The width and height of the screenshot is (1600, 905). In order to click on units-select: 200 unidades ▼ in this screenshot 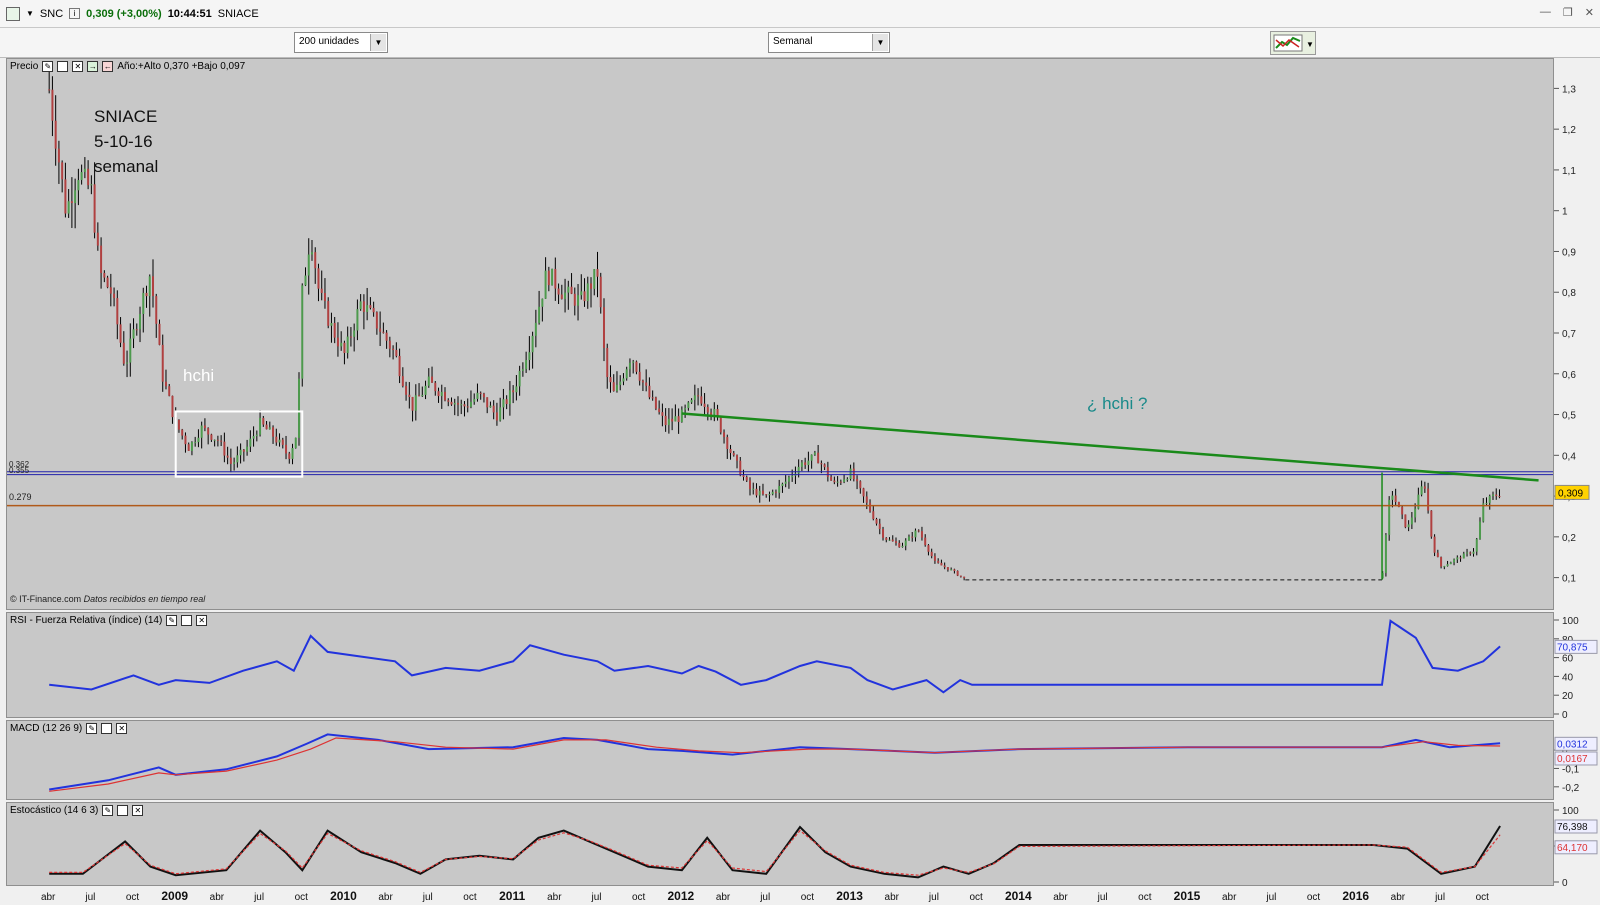, I will do `click(341, 42)`.